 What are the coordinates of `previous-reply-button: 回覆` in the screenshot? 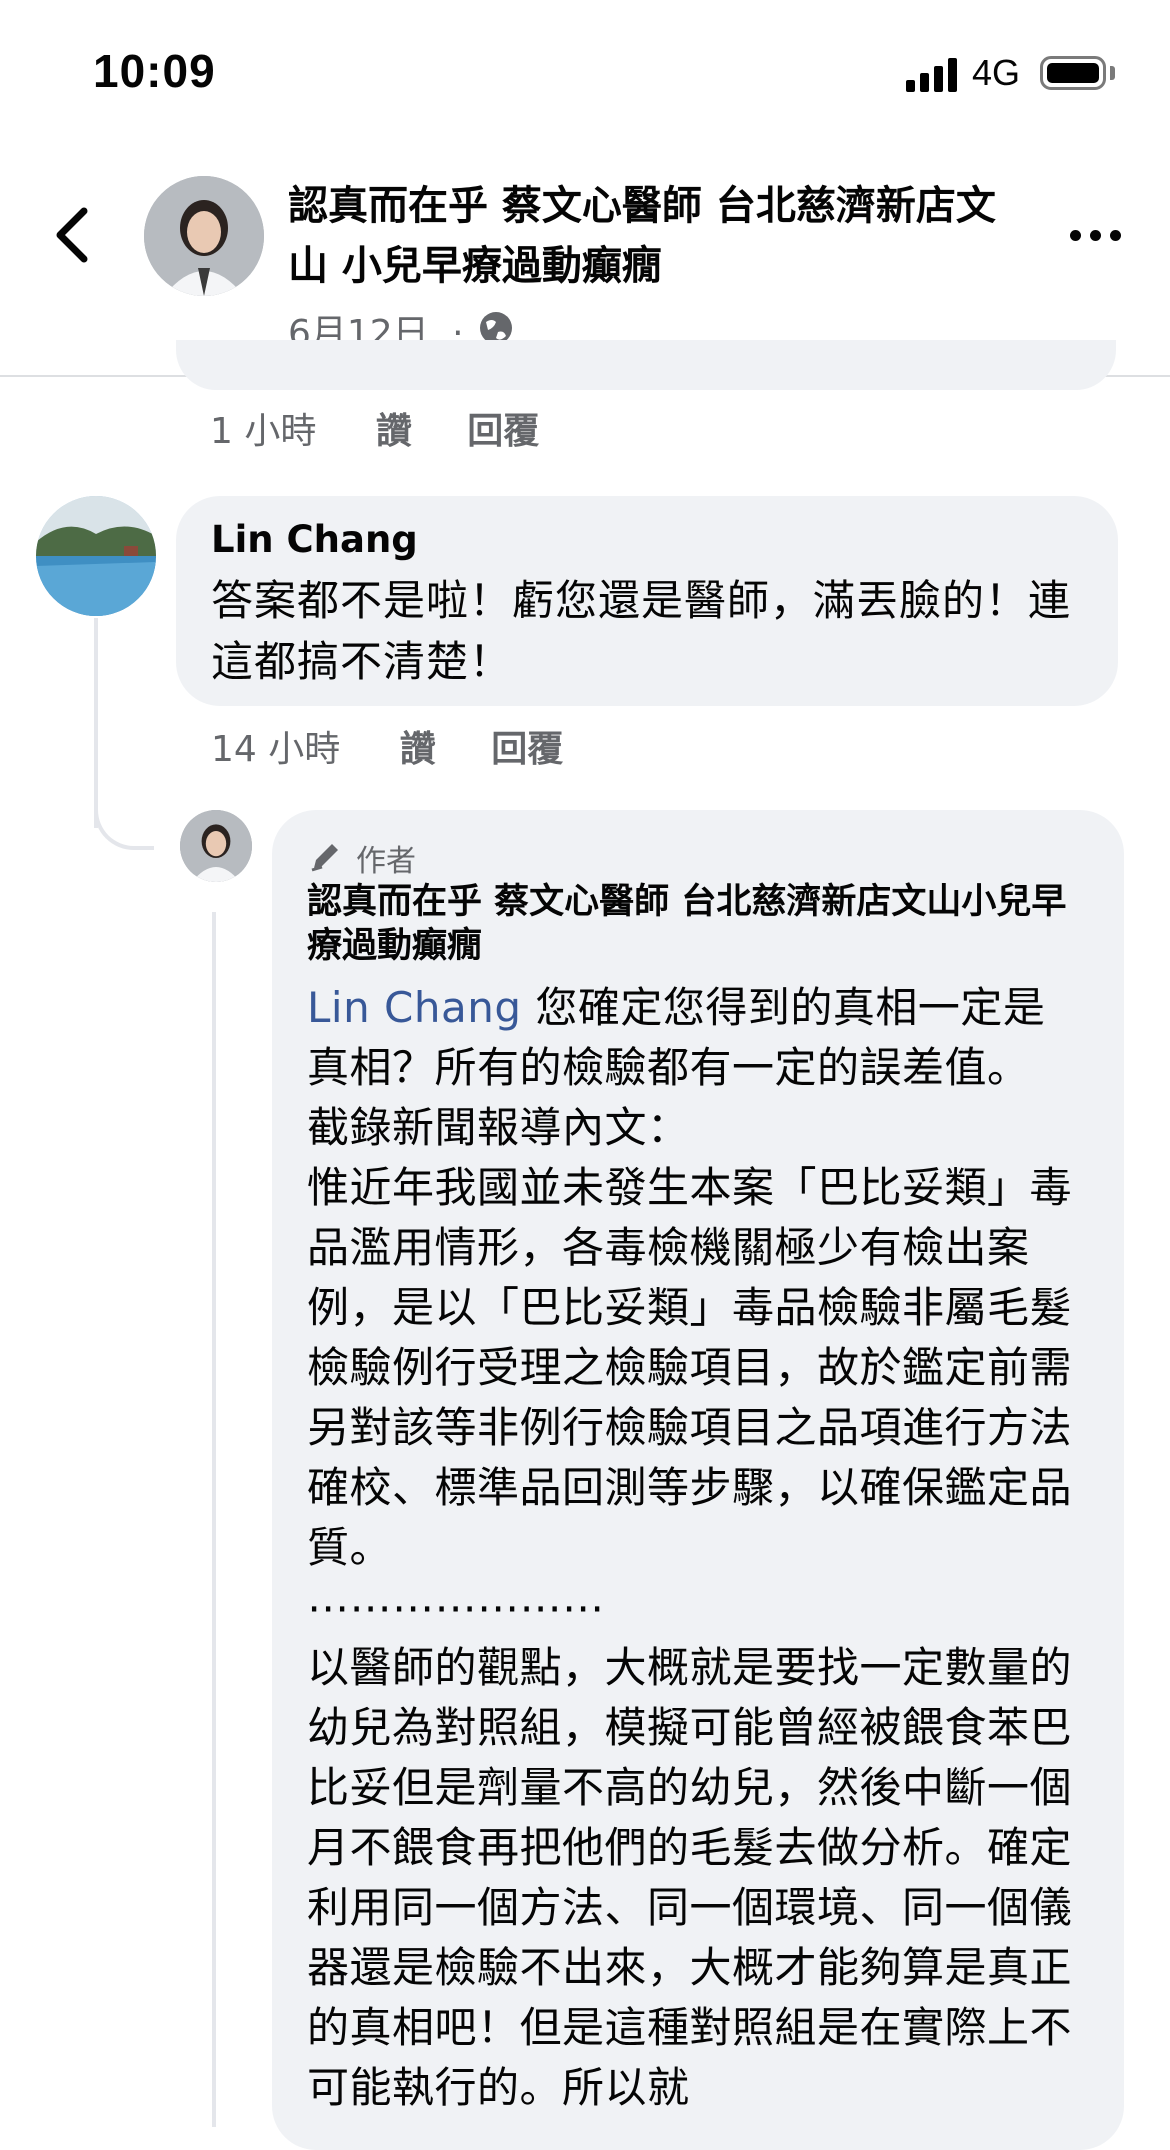 It's located at (503, 431).